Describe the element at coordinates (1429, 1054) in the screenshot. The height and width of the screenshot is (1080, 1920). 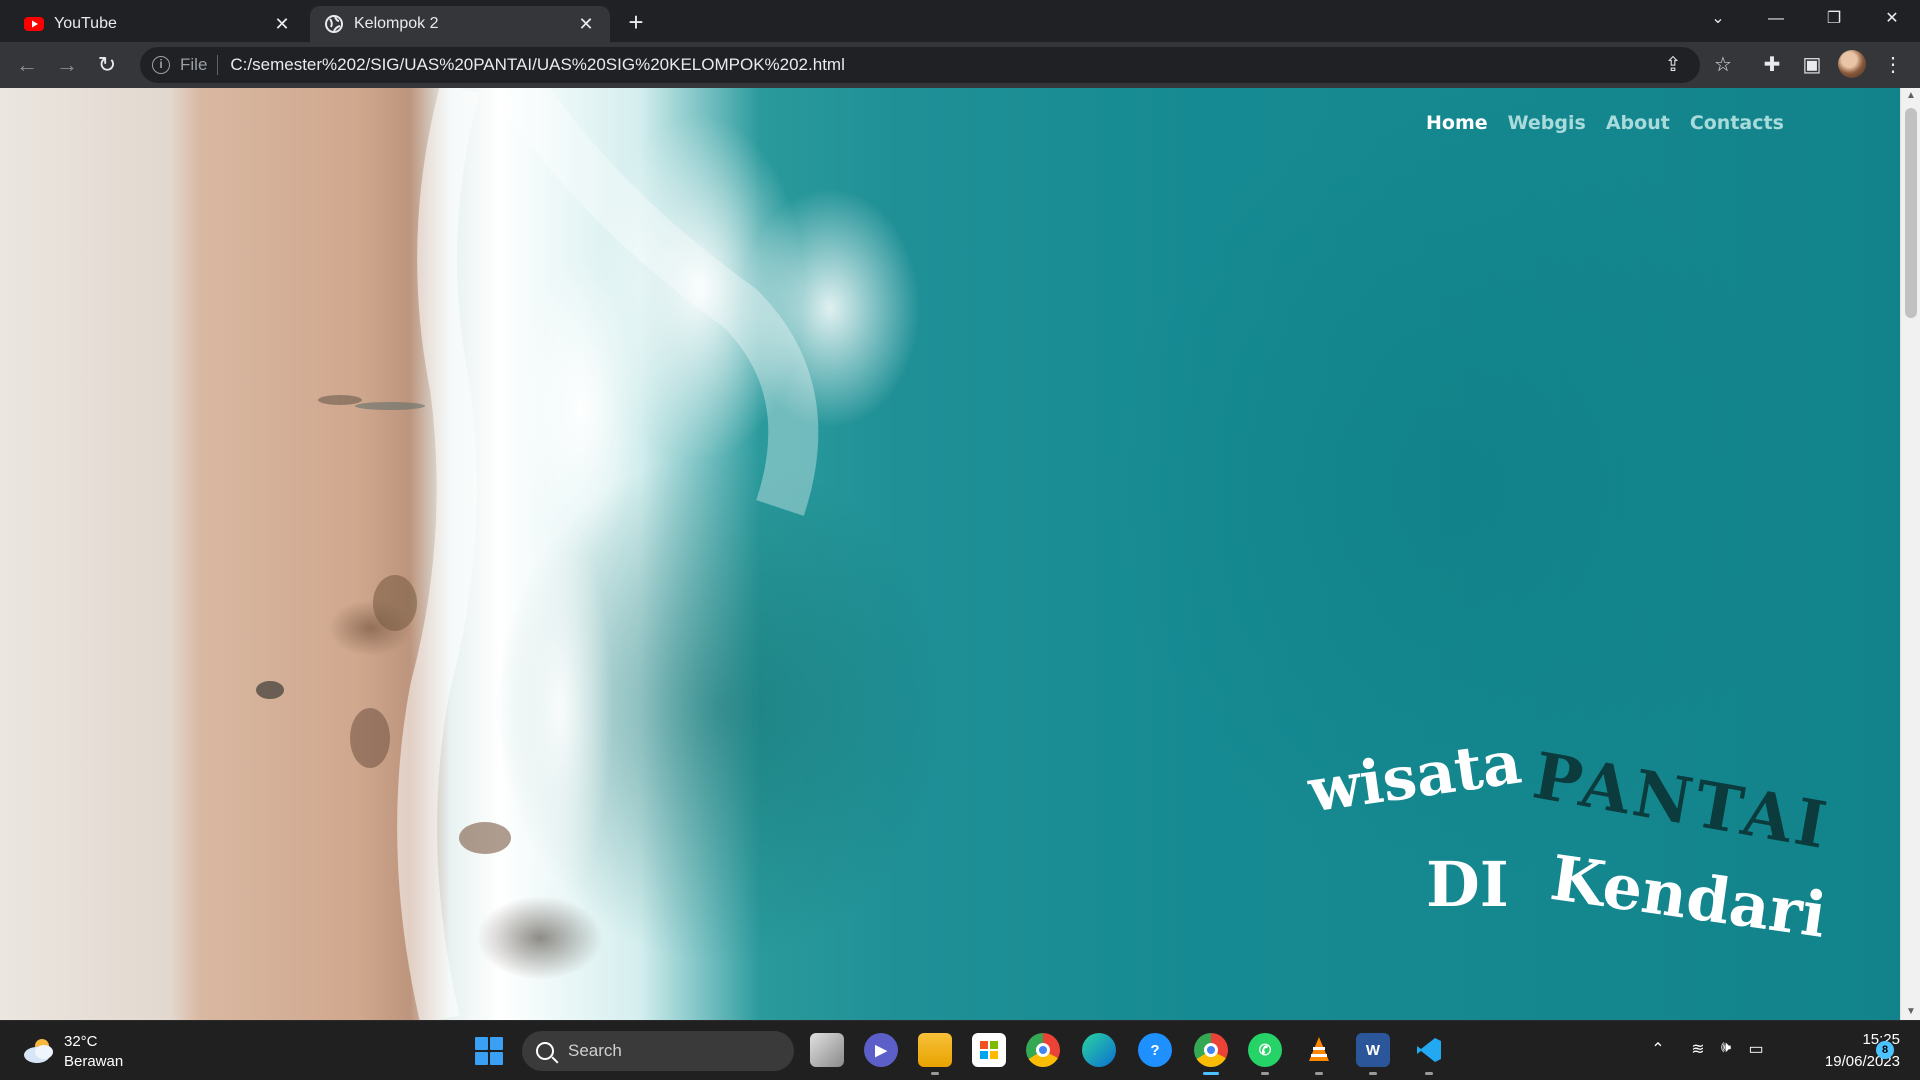
I see `vscode-icon` at that location.